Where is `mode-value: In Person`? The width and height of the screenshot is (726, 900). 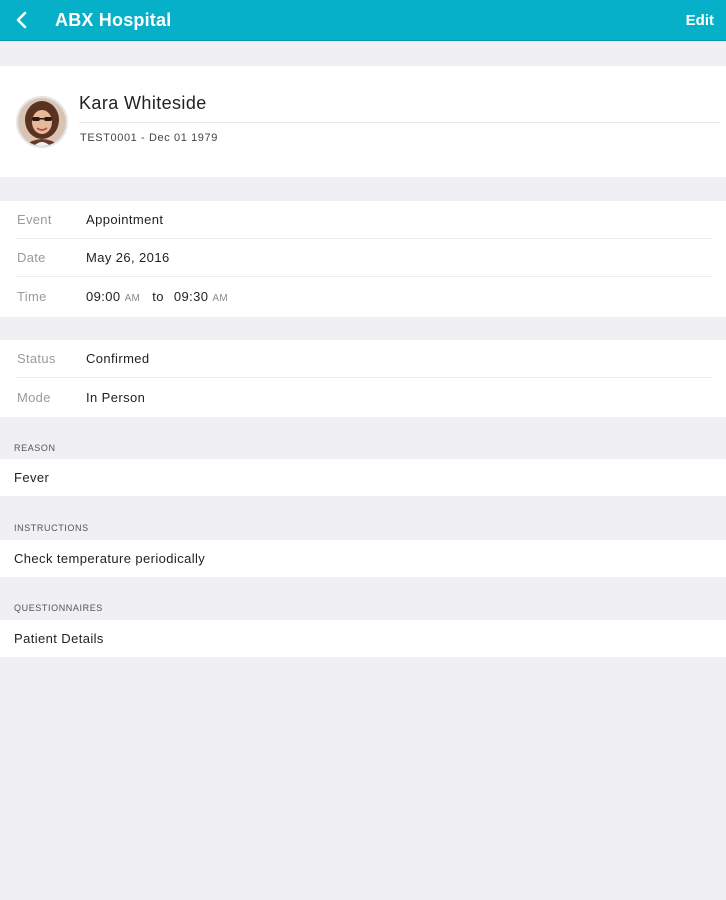 mode-value: In Person is located at coordinates (116, 397).